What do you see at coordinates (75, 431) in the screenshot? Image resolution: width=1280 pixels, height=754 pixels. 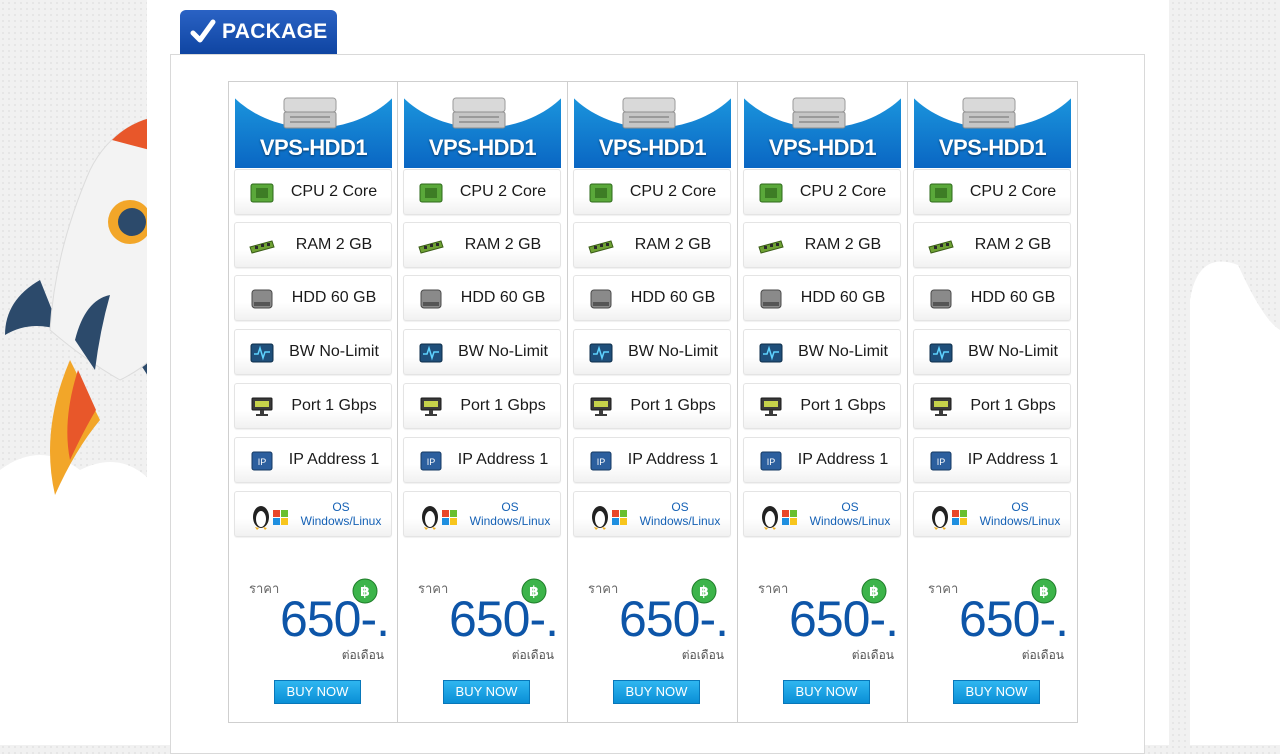 I see `rocket-illustration` at bounding box center [75, 431].